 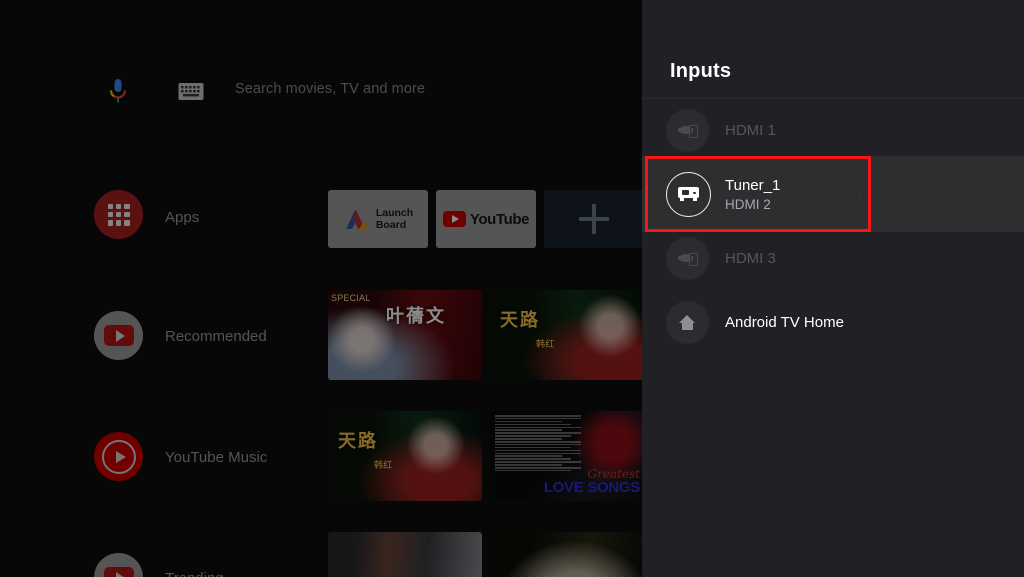 What do you see at coordinates (357, 219) in the screenshot?
I see `launch-board-logo` at bounding box center [357, 219].